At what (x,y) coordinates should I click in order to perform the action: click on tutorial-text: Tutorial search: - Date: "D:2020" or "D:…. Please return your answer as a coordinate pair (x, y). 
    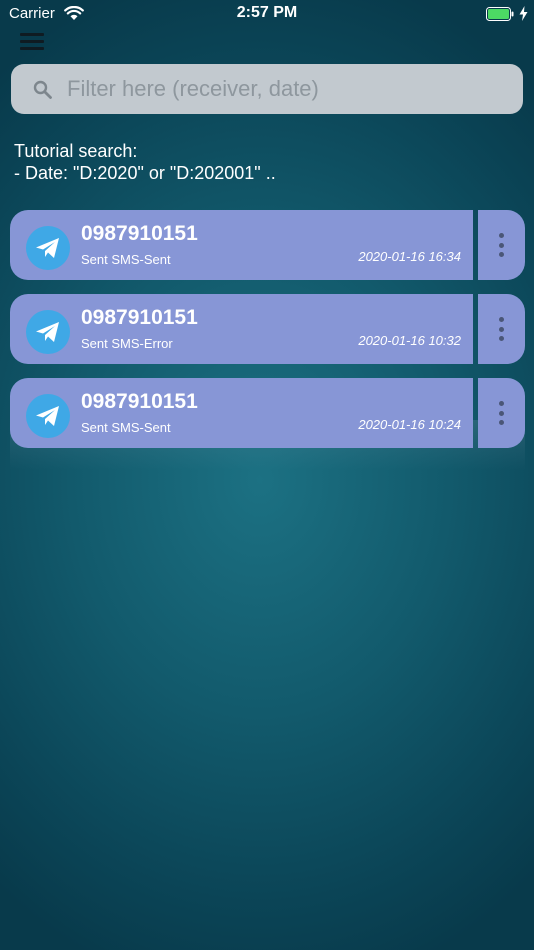
    Looking at the image, I should click on (145, 162).